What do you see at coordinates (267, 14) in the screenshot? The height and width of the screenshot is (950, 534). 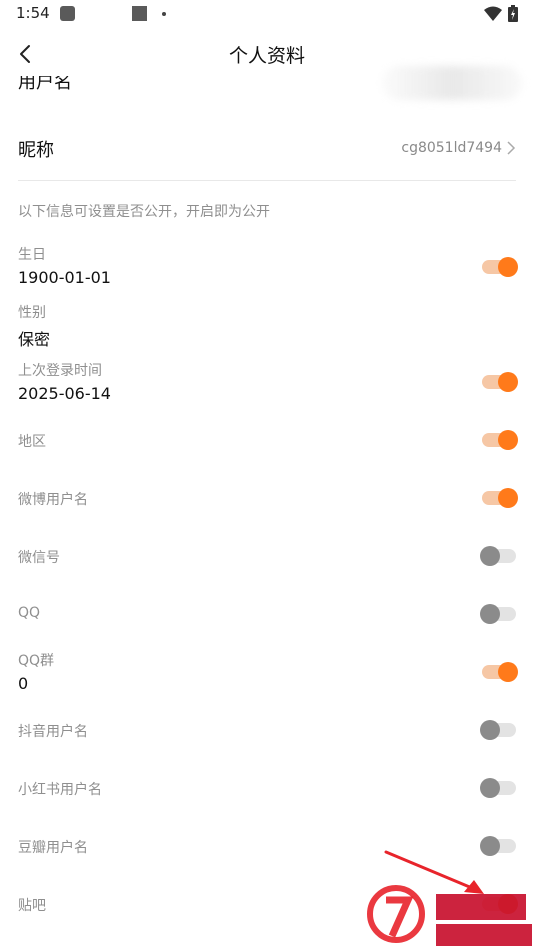 I see `status-bar: 1:54` at bounding box center [267, 14].